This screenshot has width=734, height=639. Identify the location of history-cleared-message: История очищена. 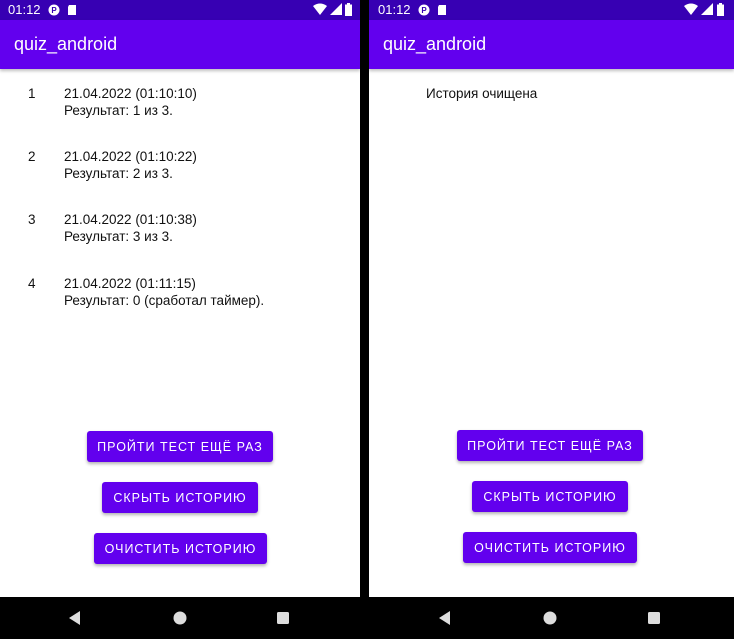
(482, 93).